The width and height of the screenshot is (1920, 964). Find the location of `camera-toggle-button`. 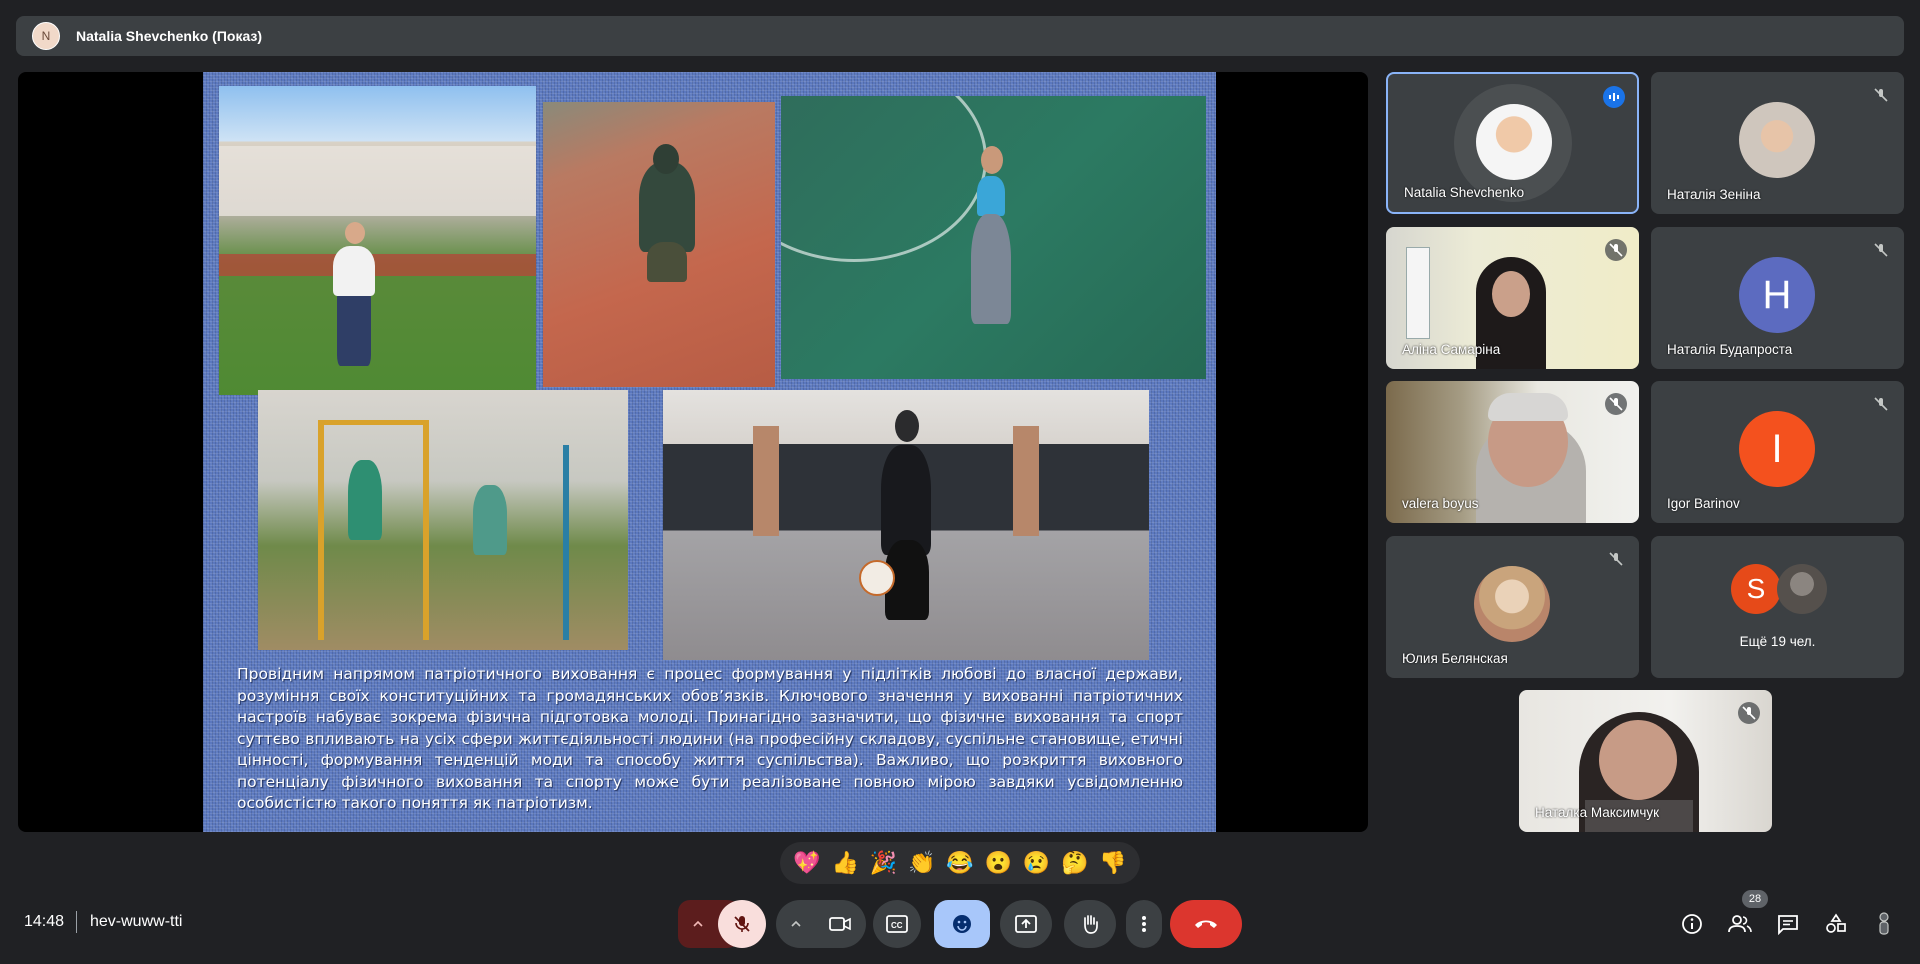

camera-toggle-button is located at coordinates (840, 924).